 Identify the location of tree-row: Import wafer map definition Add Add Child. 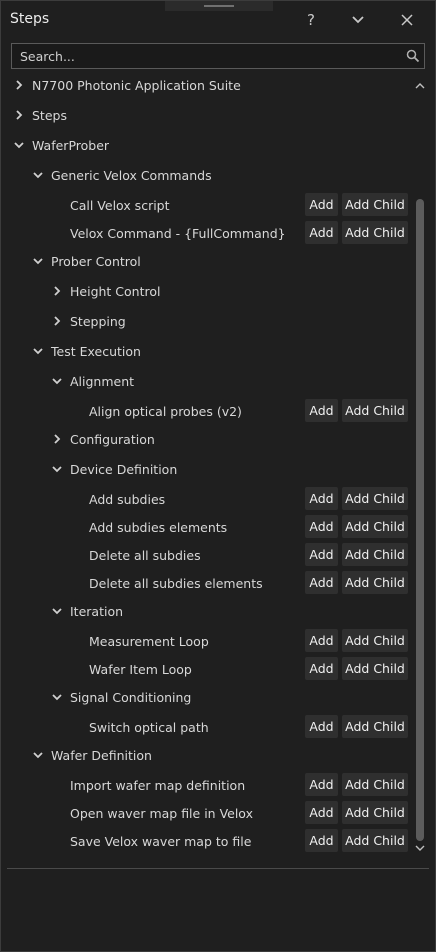
(207, 785).